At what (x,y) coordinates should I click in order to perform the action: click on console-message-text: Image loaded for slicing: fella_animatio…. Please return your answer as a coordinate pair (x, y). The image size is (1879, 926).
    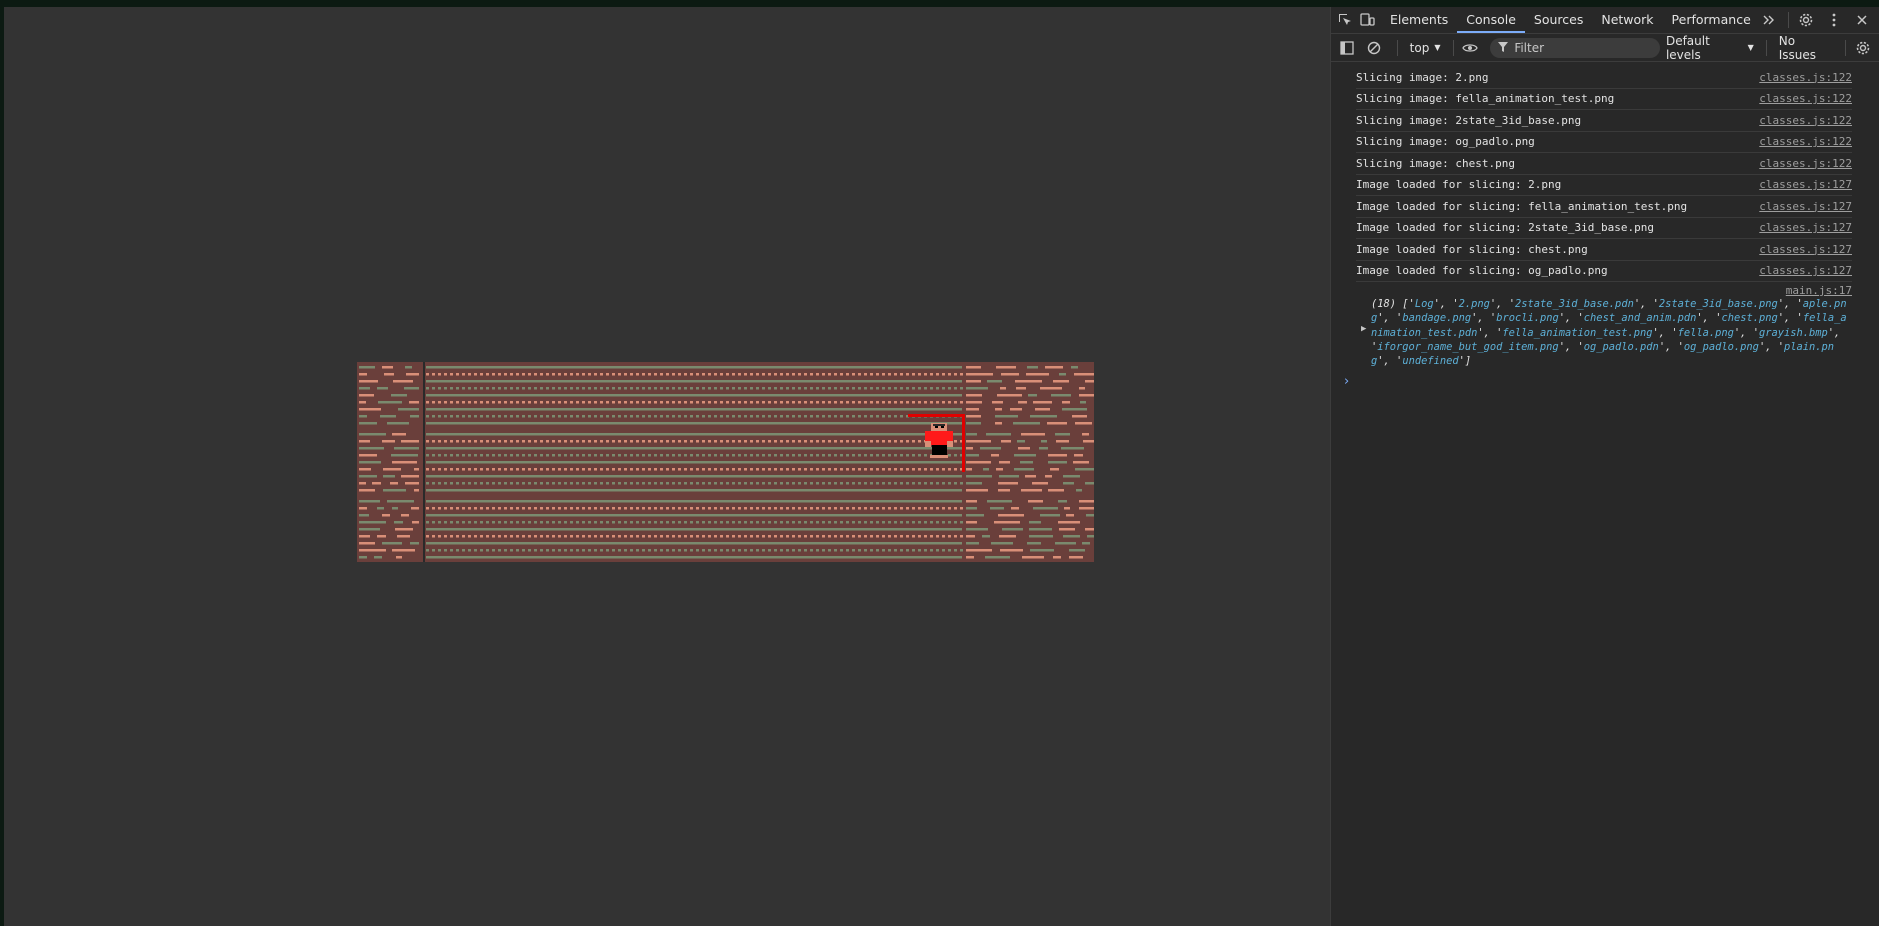
    Looking at the image, I should click on (1522, 206).